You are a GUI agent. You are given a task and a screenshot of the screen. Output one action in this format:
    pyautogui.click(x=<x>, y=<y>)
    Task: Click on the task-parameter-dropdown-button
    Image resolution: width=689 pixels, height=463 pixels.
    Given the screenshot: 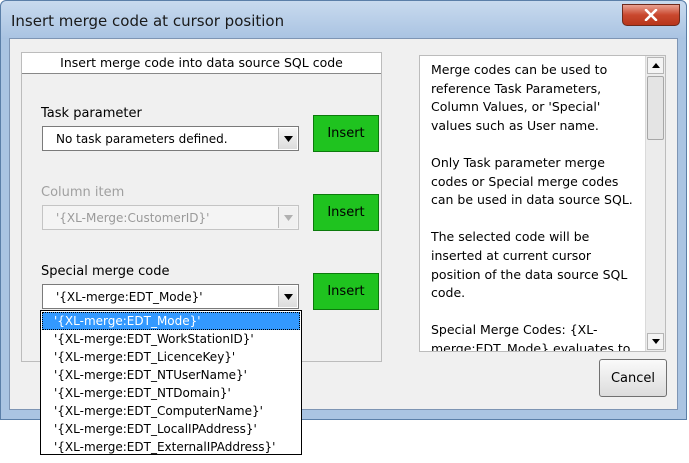 What is the action you would take?
    pyautogui.click(x=287, y=138)
    